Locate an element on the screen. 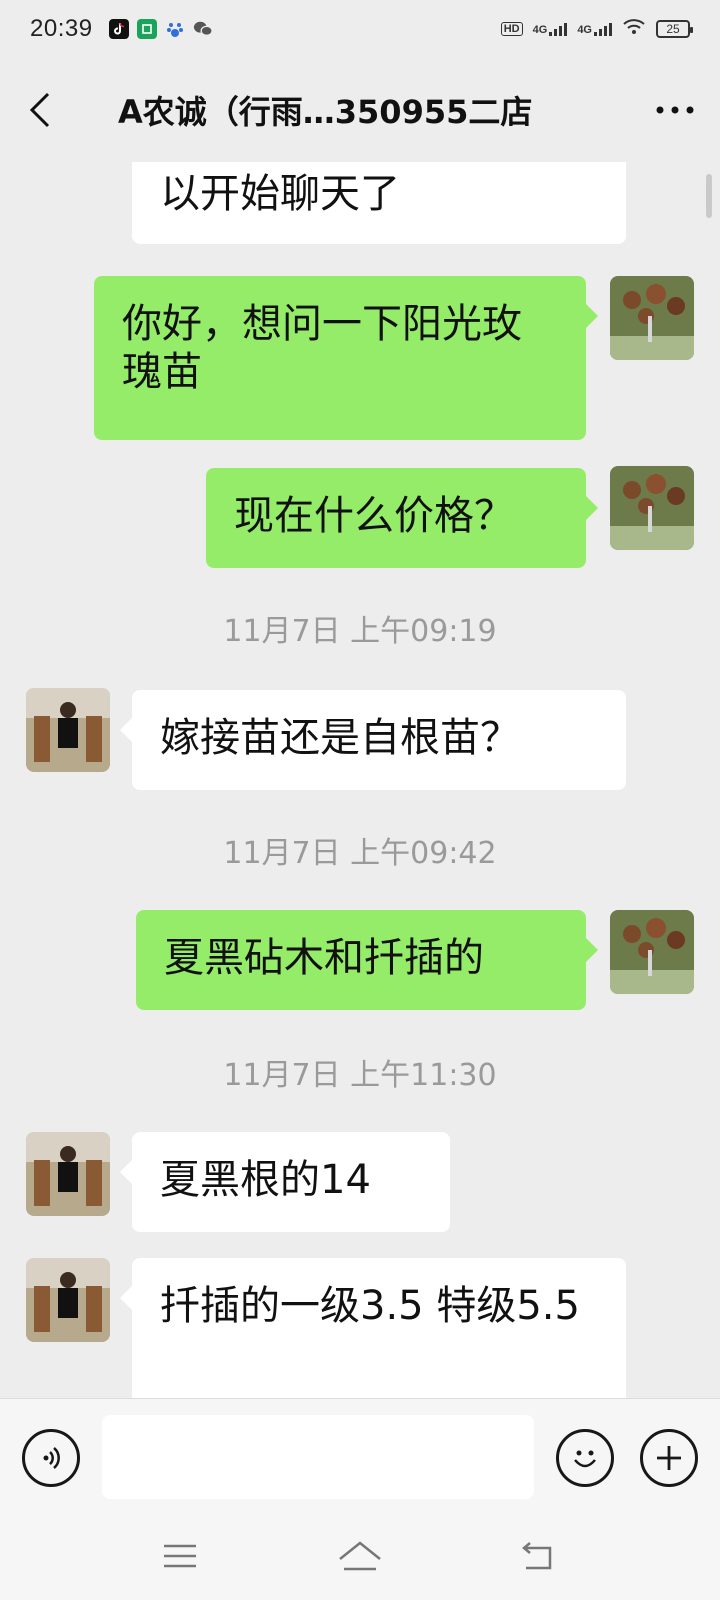 This screenshot has height=1600, width=720. baidu-icon is located at coordinates (175, 29).